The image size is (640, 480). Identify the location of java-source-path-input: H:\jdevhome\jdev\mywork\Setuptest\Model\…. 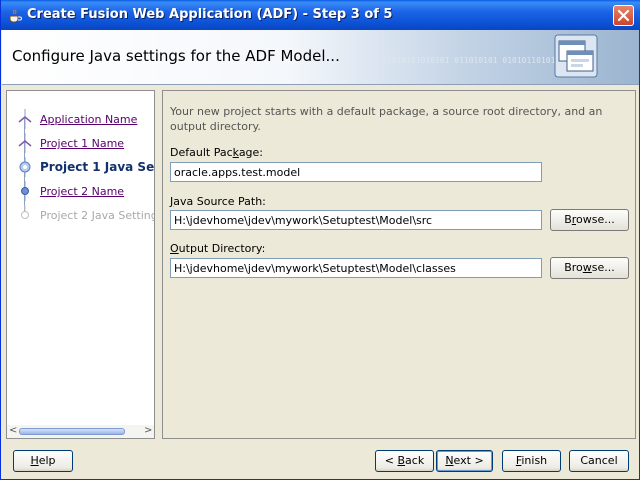
(356, 220).